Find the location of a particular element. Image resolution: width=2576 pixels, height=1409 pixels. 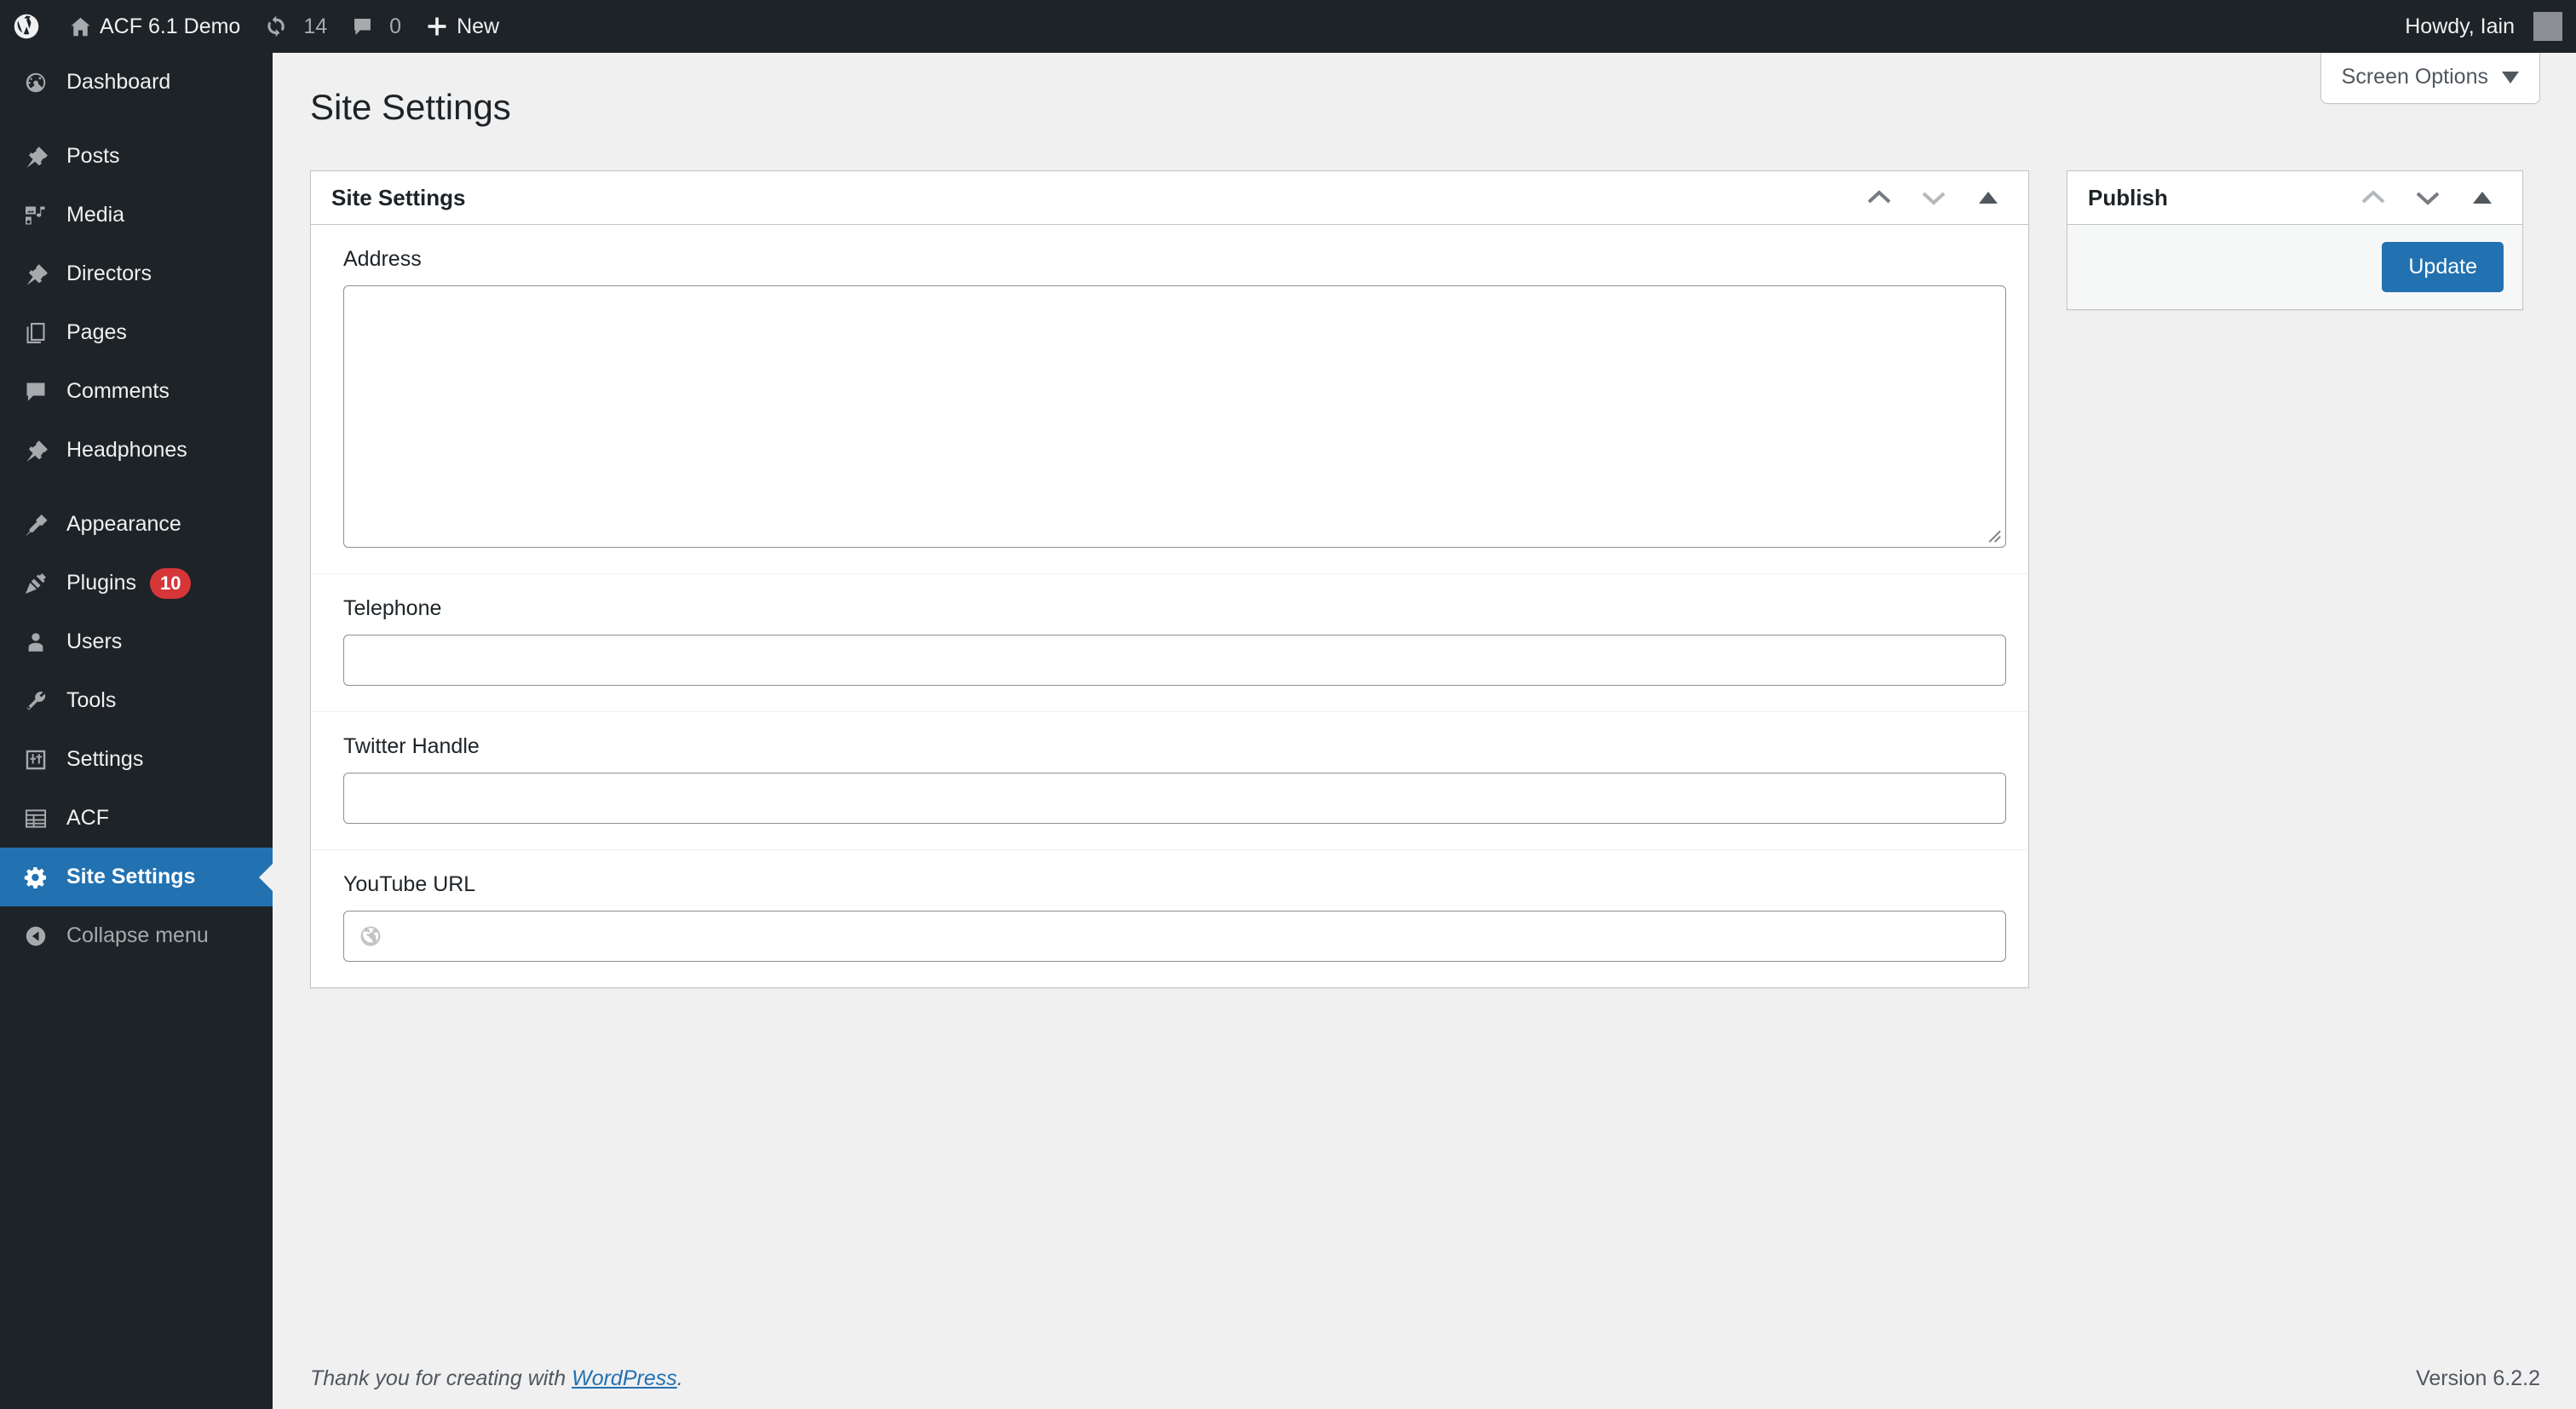

wordpress-logo-button is located at coordinates (29, 26).